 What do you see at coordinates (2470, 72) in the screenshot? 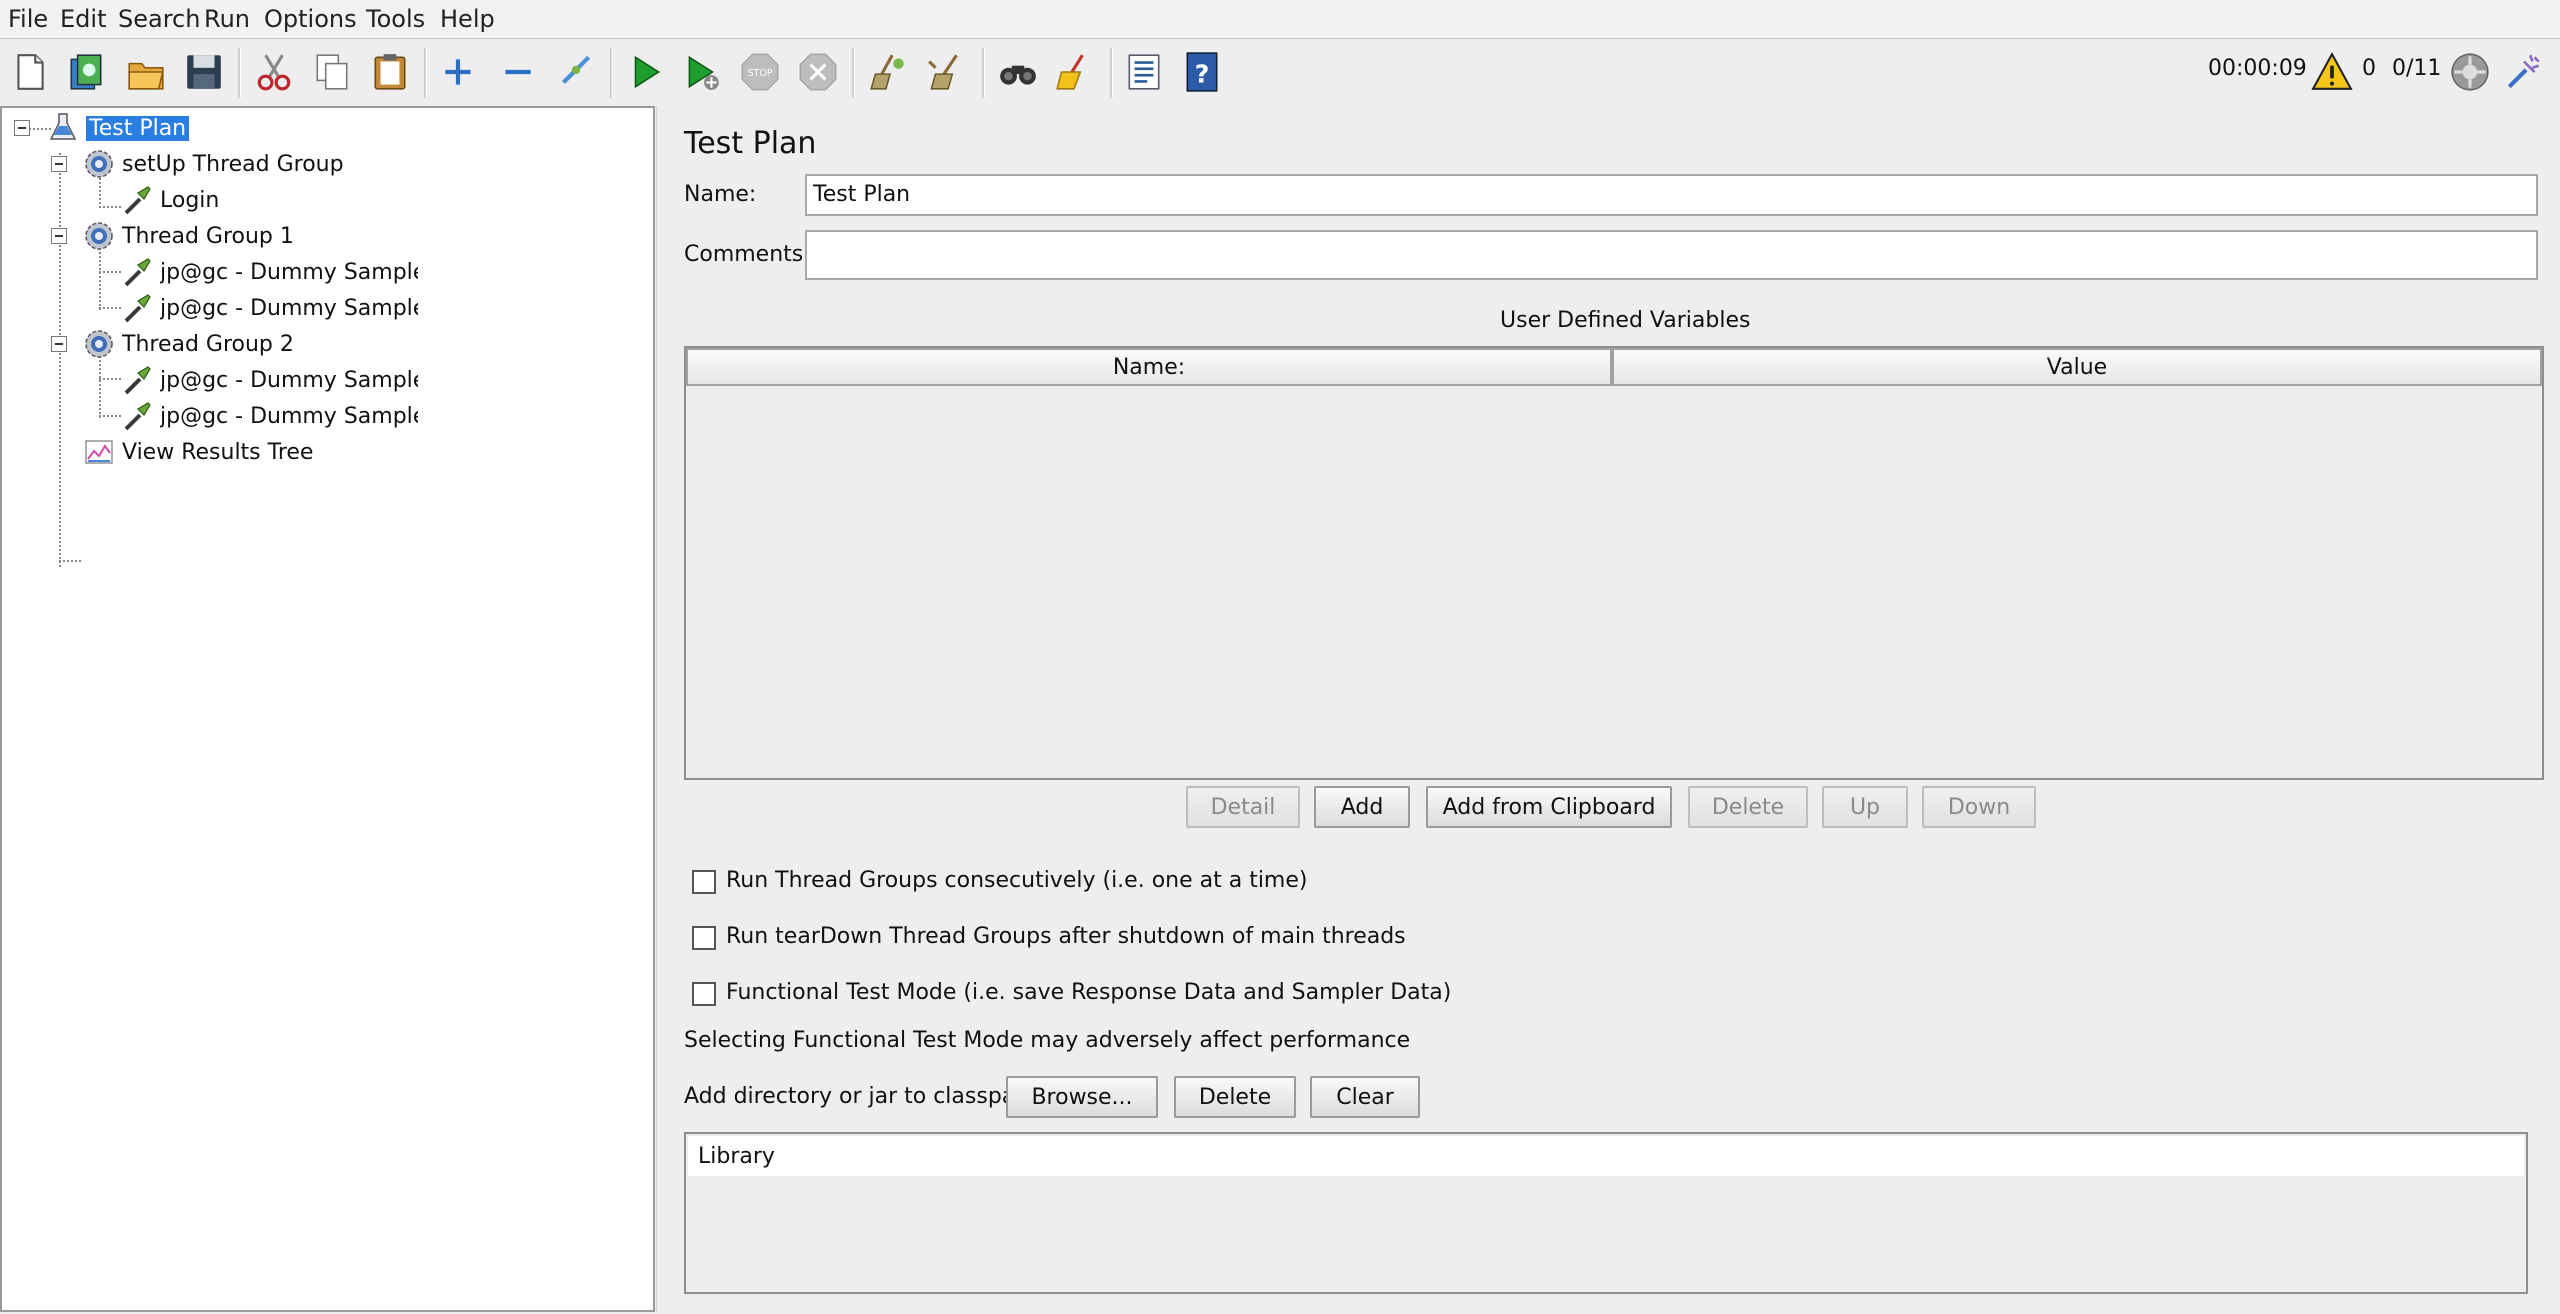
I see `running-indicator-icon` at bounding box center [2470, 72].